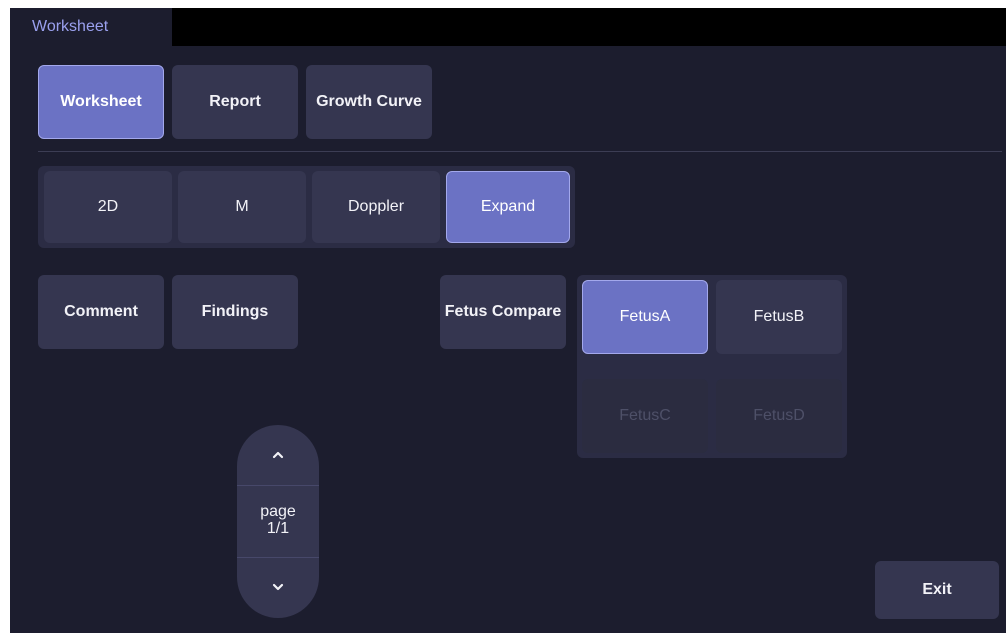 This screenshot has width=1006, height=633. What do you see at coordinates (645, 317) in the screenshot?
I see `fetus-a-button: FetusA` at bounding box center [645, 317].